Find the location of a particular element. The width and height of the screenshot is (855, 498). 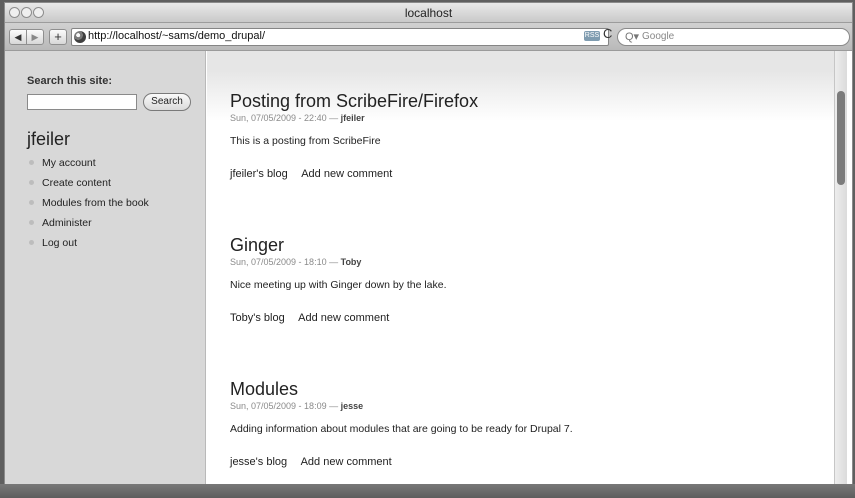

bottom-frame is located at coordinates (427, 491).